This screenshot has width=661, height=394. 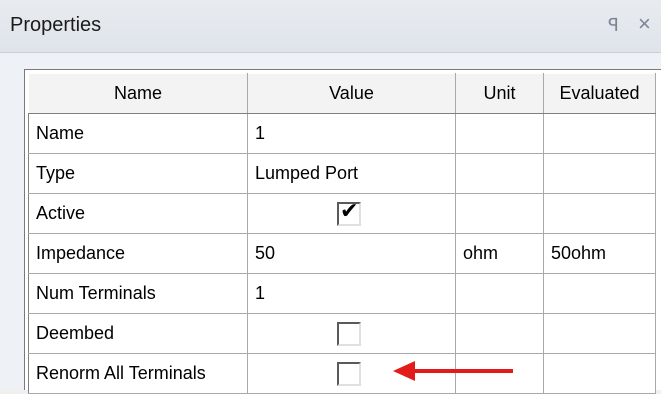 What do you see at coordinates (599, 253) in the screenshot?
I see `property-evaluated-cell: 50ohm` at bounding box center [599, 253].